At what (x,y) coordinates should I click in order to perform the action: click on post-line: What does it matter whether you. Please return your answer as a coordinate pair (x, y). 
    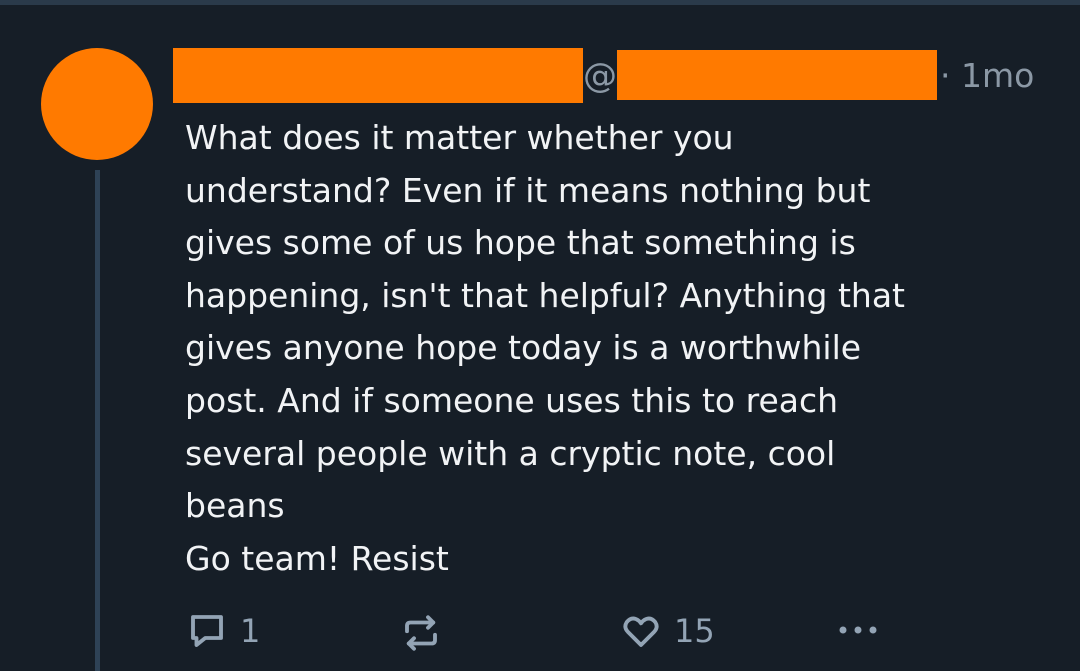
    Looking at the image, I should click on (459, 137).